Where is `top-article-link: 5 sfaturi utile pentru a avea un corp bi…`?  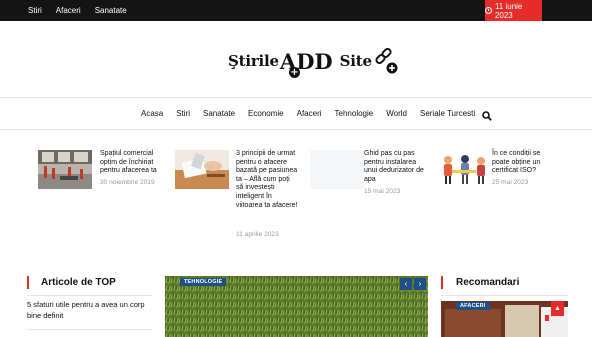
top-article-link: 5 sfaturi utile pentru a avea un corp bi… is located at coordinates (89, 310).